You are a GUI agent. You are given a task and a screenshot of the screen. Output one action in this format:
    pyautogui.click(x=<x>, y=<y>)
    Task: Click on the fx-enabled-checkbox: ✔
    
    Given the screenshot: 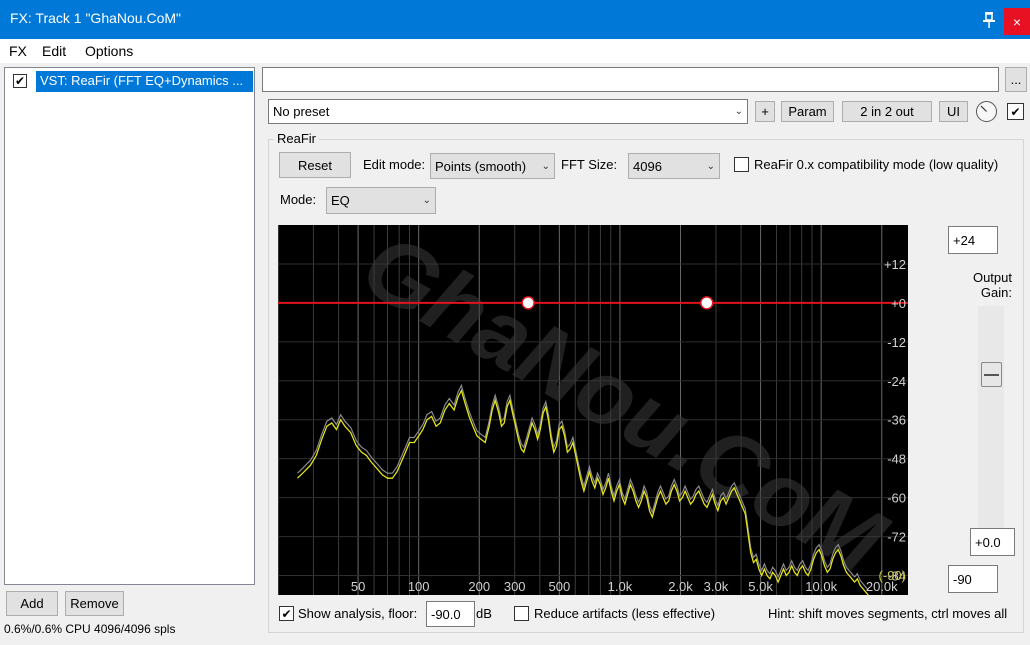 What is the action you would take?
    pyautogui.click(x=1015, y=111)
    